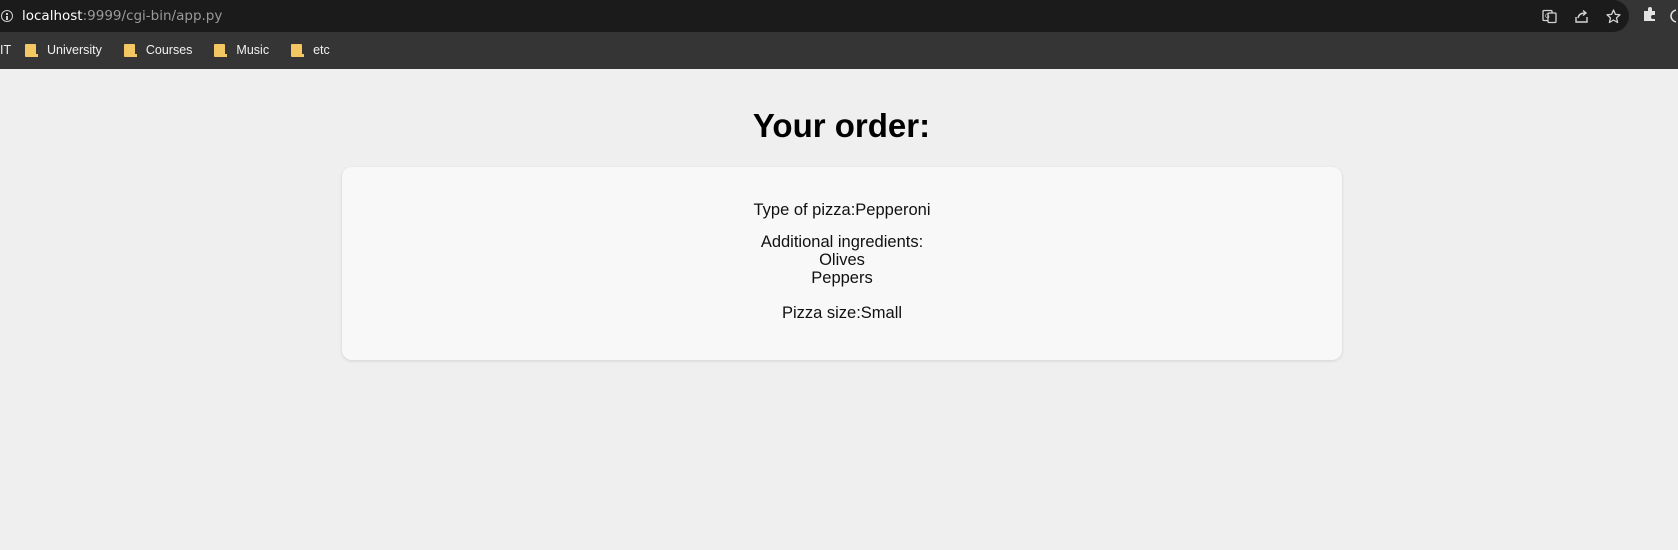 The image size is (1678, 550). I want to click on info-icon, so click(7, 16).